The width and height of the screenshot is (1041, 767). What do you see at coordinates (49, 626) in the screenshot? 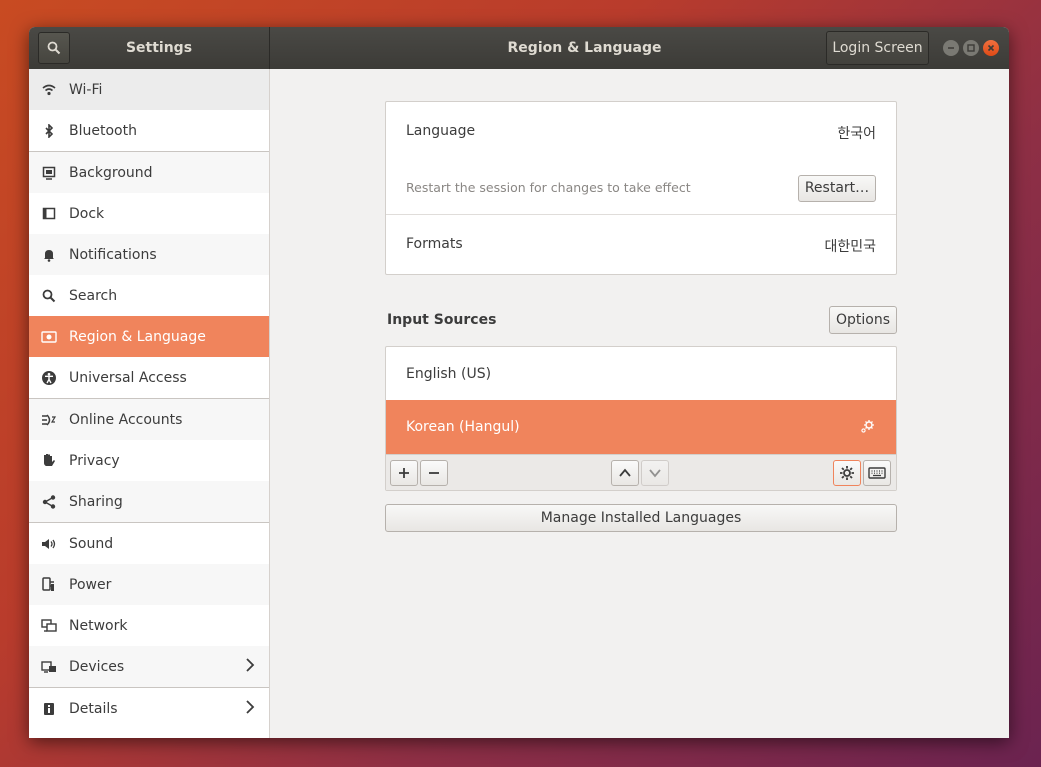
I see `network-icon` at bounding box center [49, 626].